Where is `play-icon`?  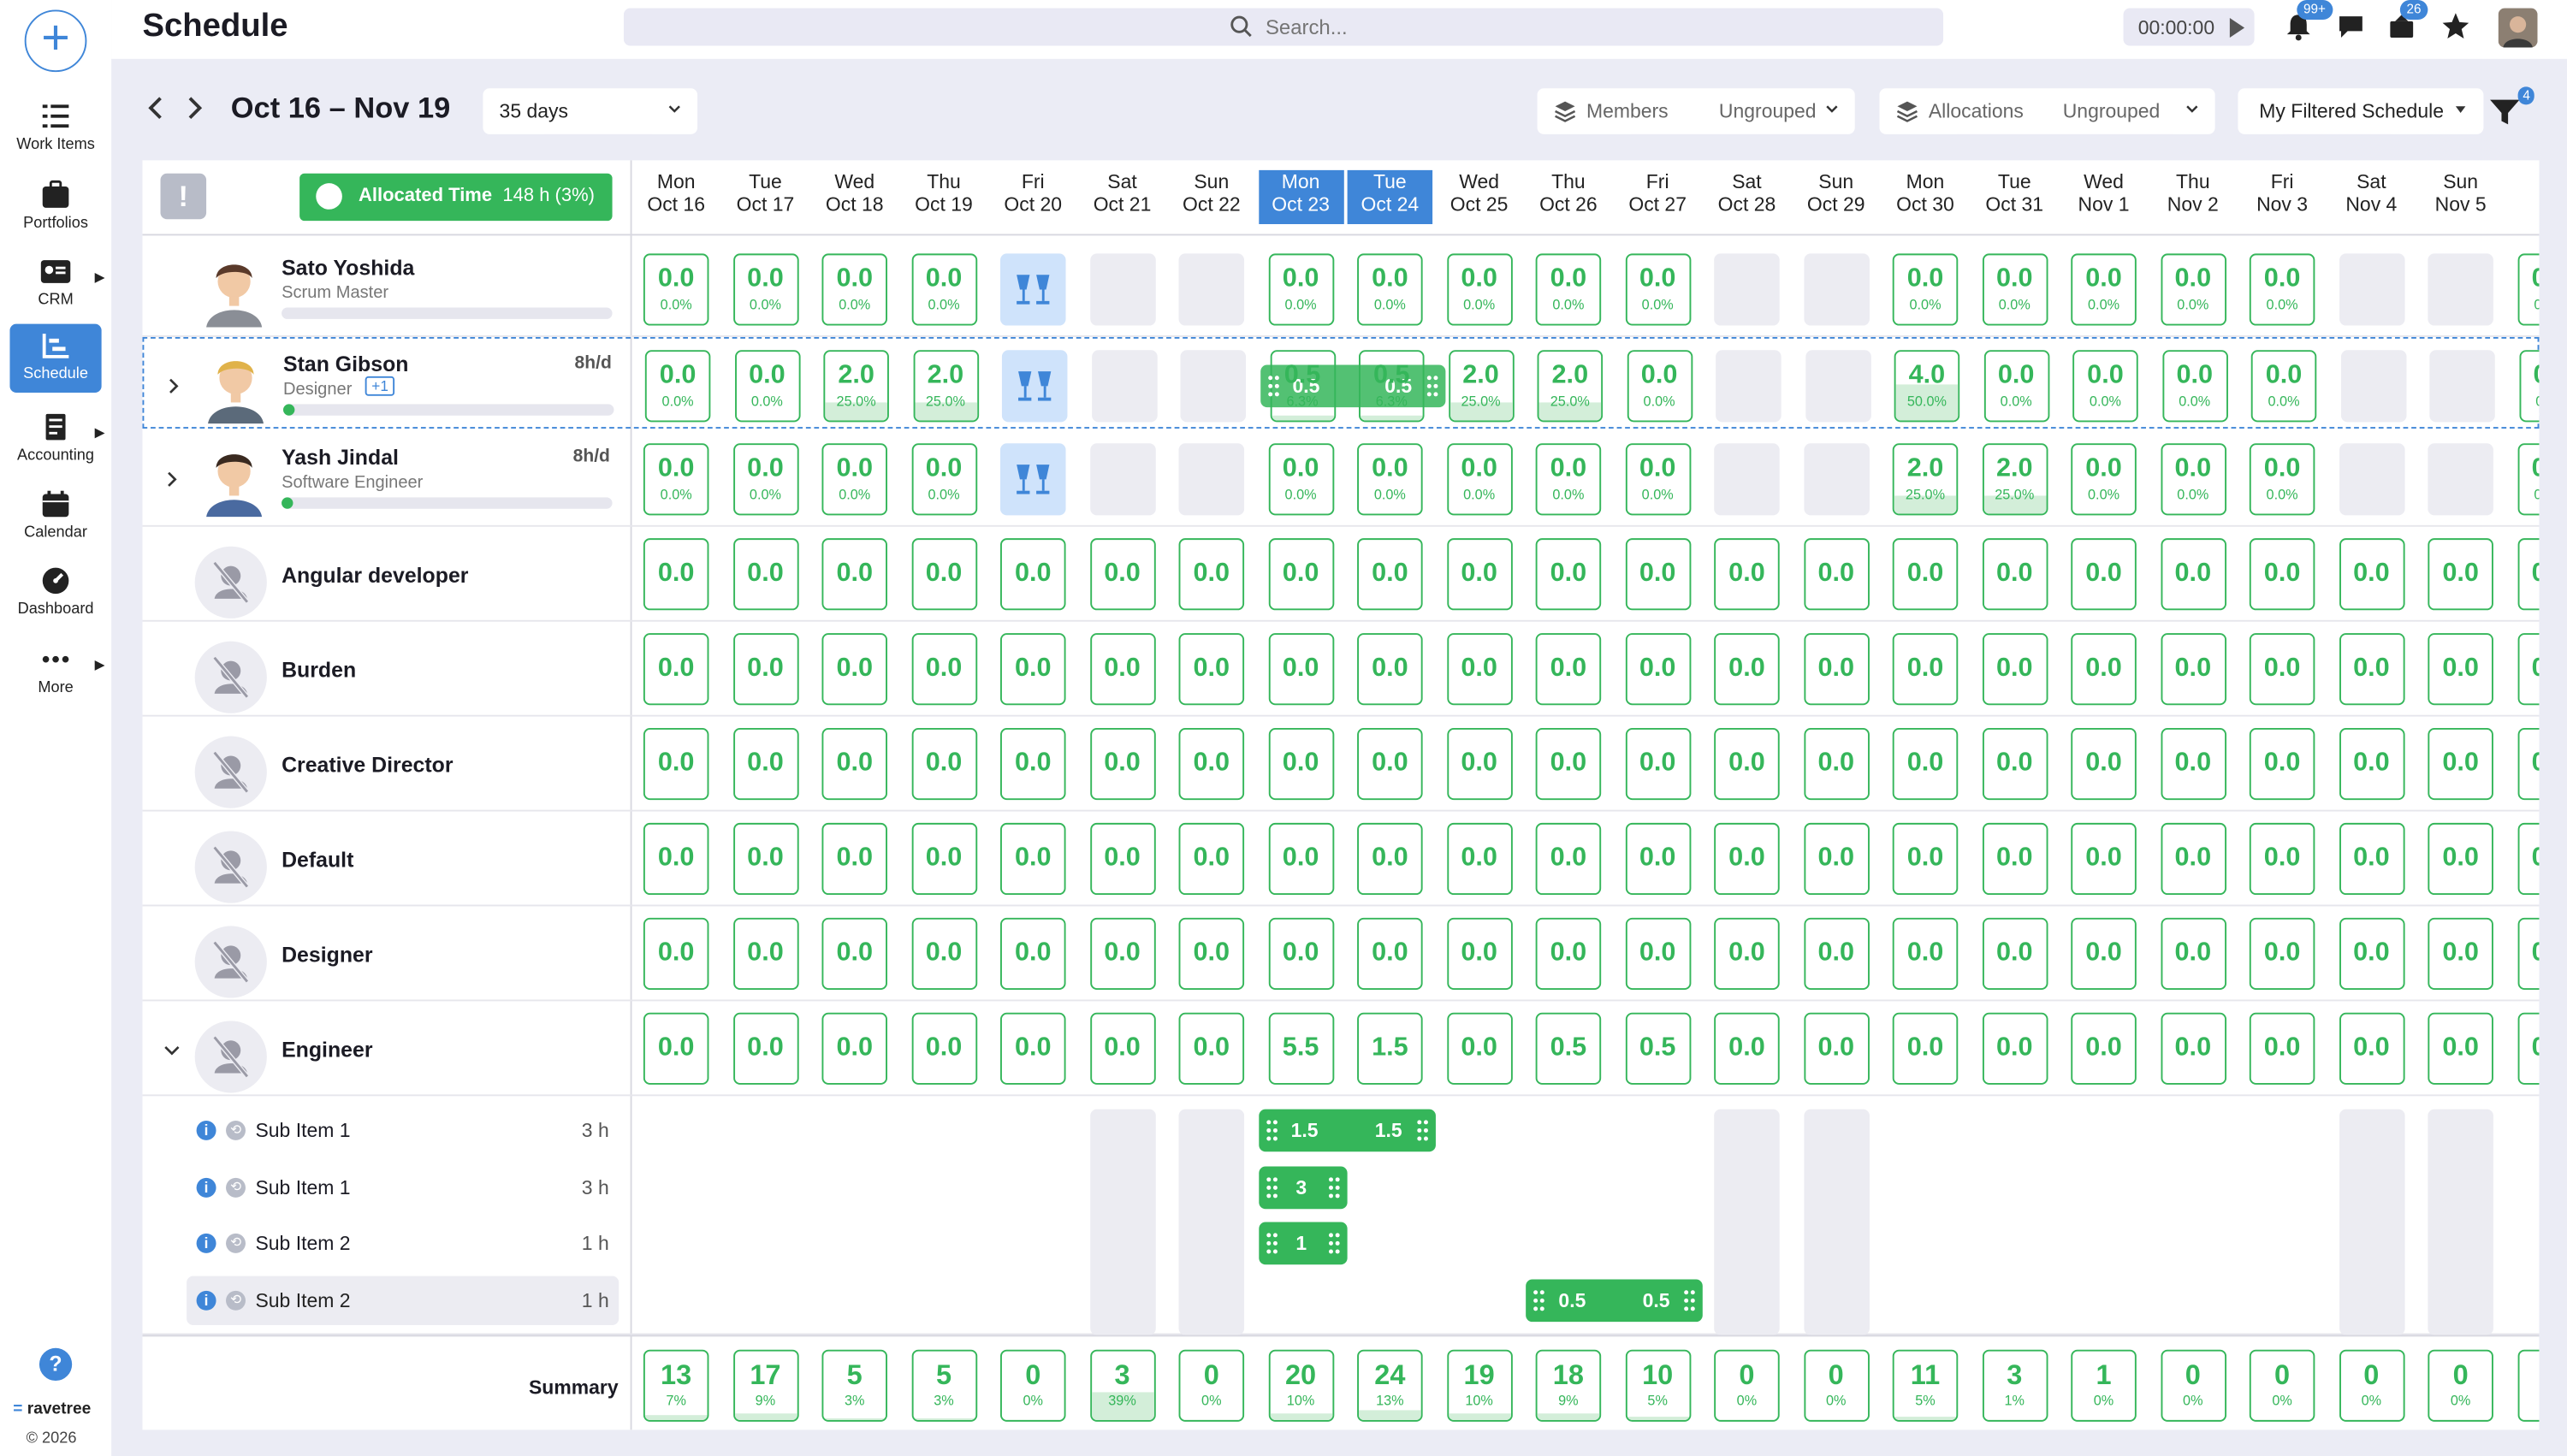
play-icon is located at coordinates (2237, 28).